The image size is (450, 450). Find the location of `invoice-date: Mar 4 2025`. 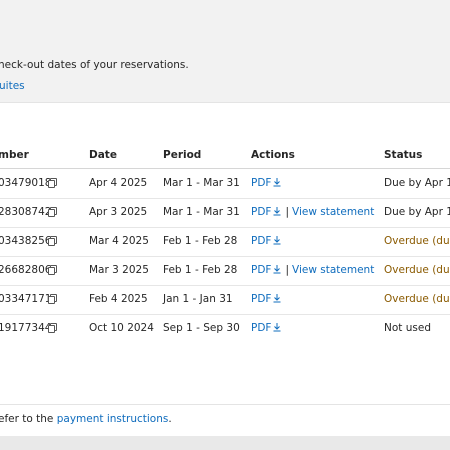

invoice-date: Mar 4 2025 is located at coordinates (119, 241).